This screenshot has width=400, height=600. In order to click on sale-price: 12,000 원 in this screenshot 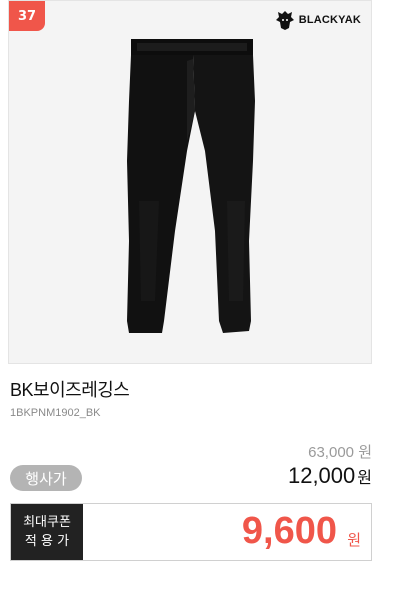, I will do `click(330, 476)`.